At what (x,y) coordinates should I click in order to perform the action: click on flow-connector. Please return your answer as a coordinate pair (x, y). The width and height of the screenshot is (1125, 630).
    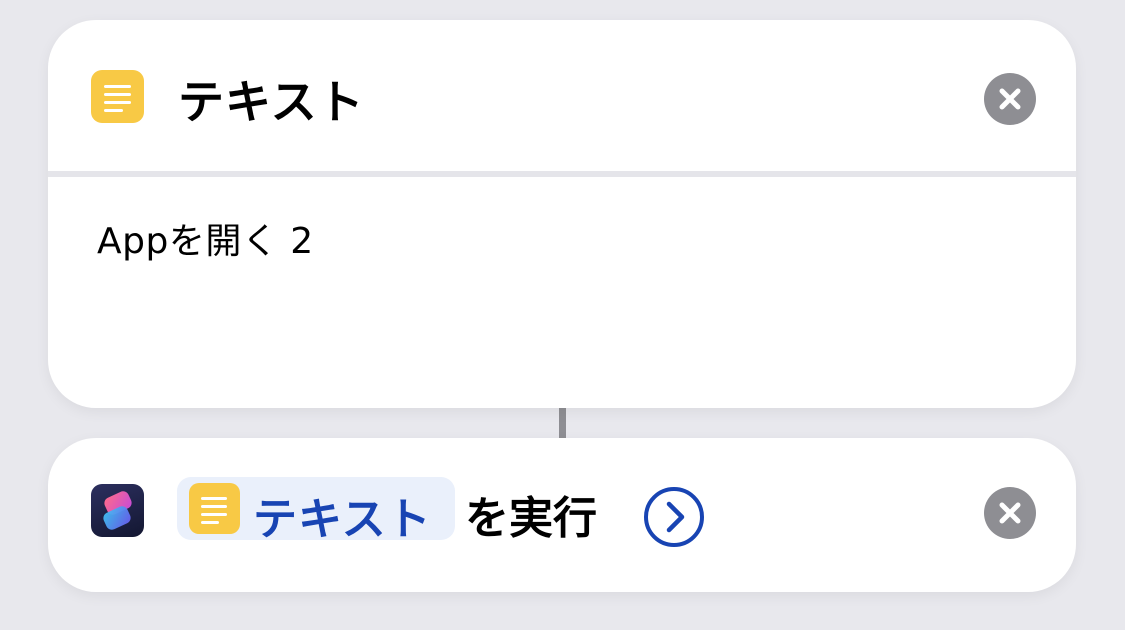
    Looking at the image, I should click on (562, 423).